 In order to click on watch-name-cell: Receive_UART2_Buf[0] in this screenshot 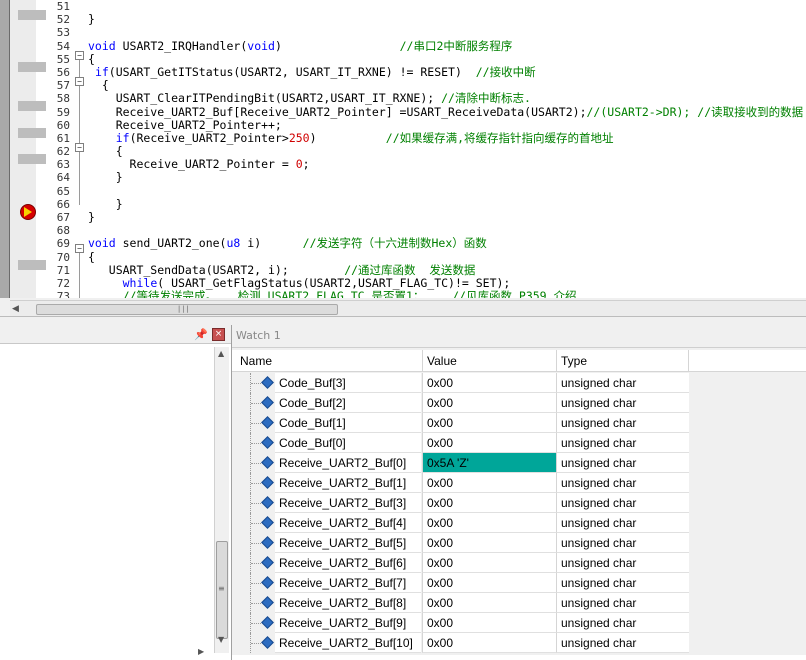, I will do `click(348, 463)`.